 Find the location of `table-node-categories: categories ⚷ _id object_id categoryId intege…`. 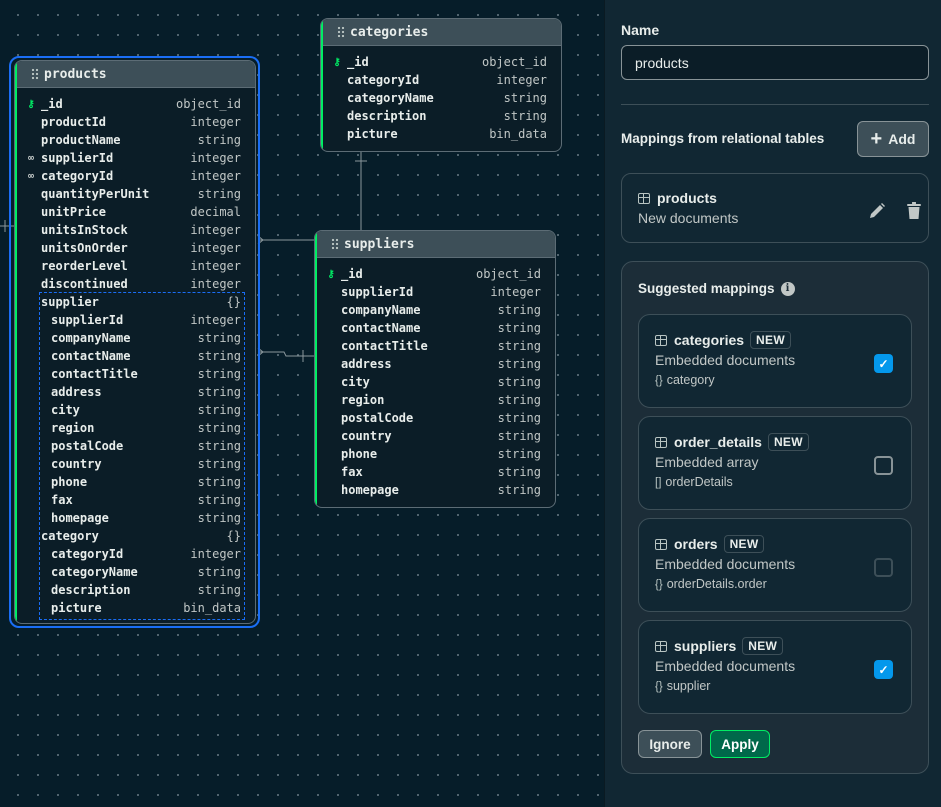

table-node-categories: categories ⚷ _id object_id categoryId intege… is located at coordinates (441, 85).